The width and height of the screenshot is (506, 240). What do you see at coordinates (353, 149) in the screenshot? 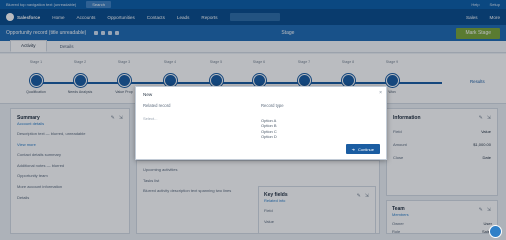
I see `arrow-icon: ➜` at bounding box center [353, 149].